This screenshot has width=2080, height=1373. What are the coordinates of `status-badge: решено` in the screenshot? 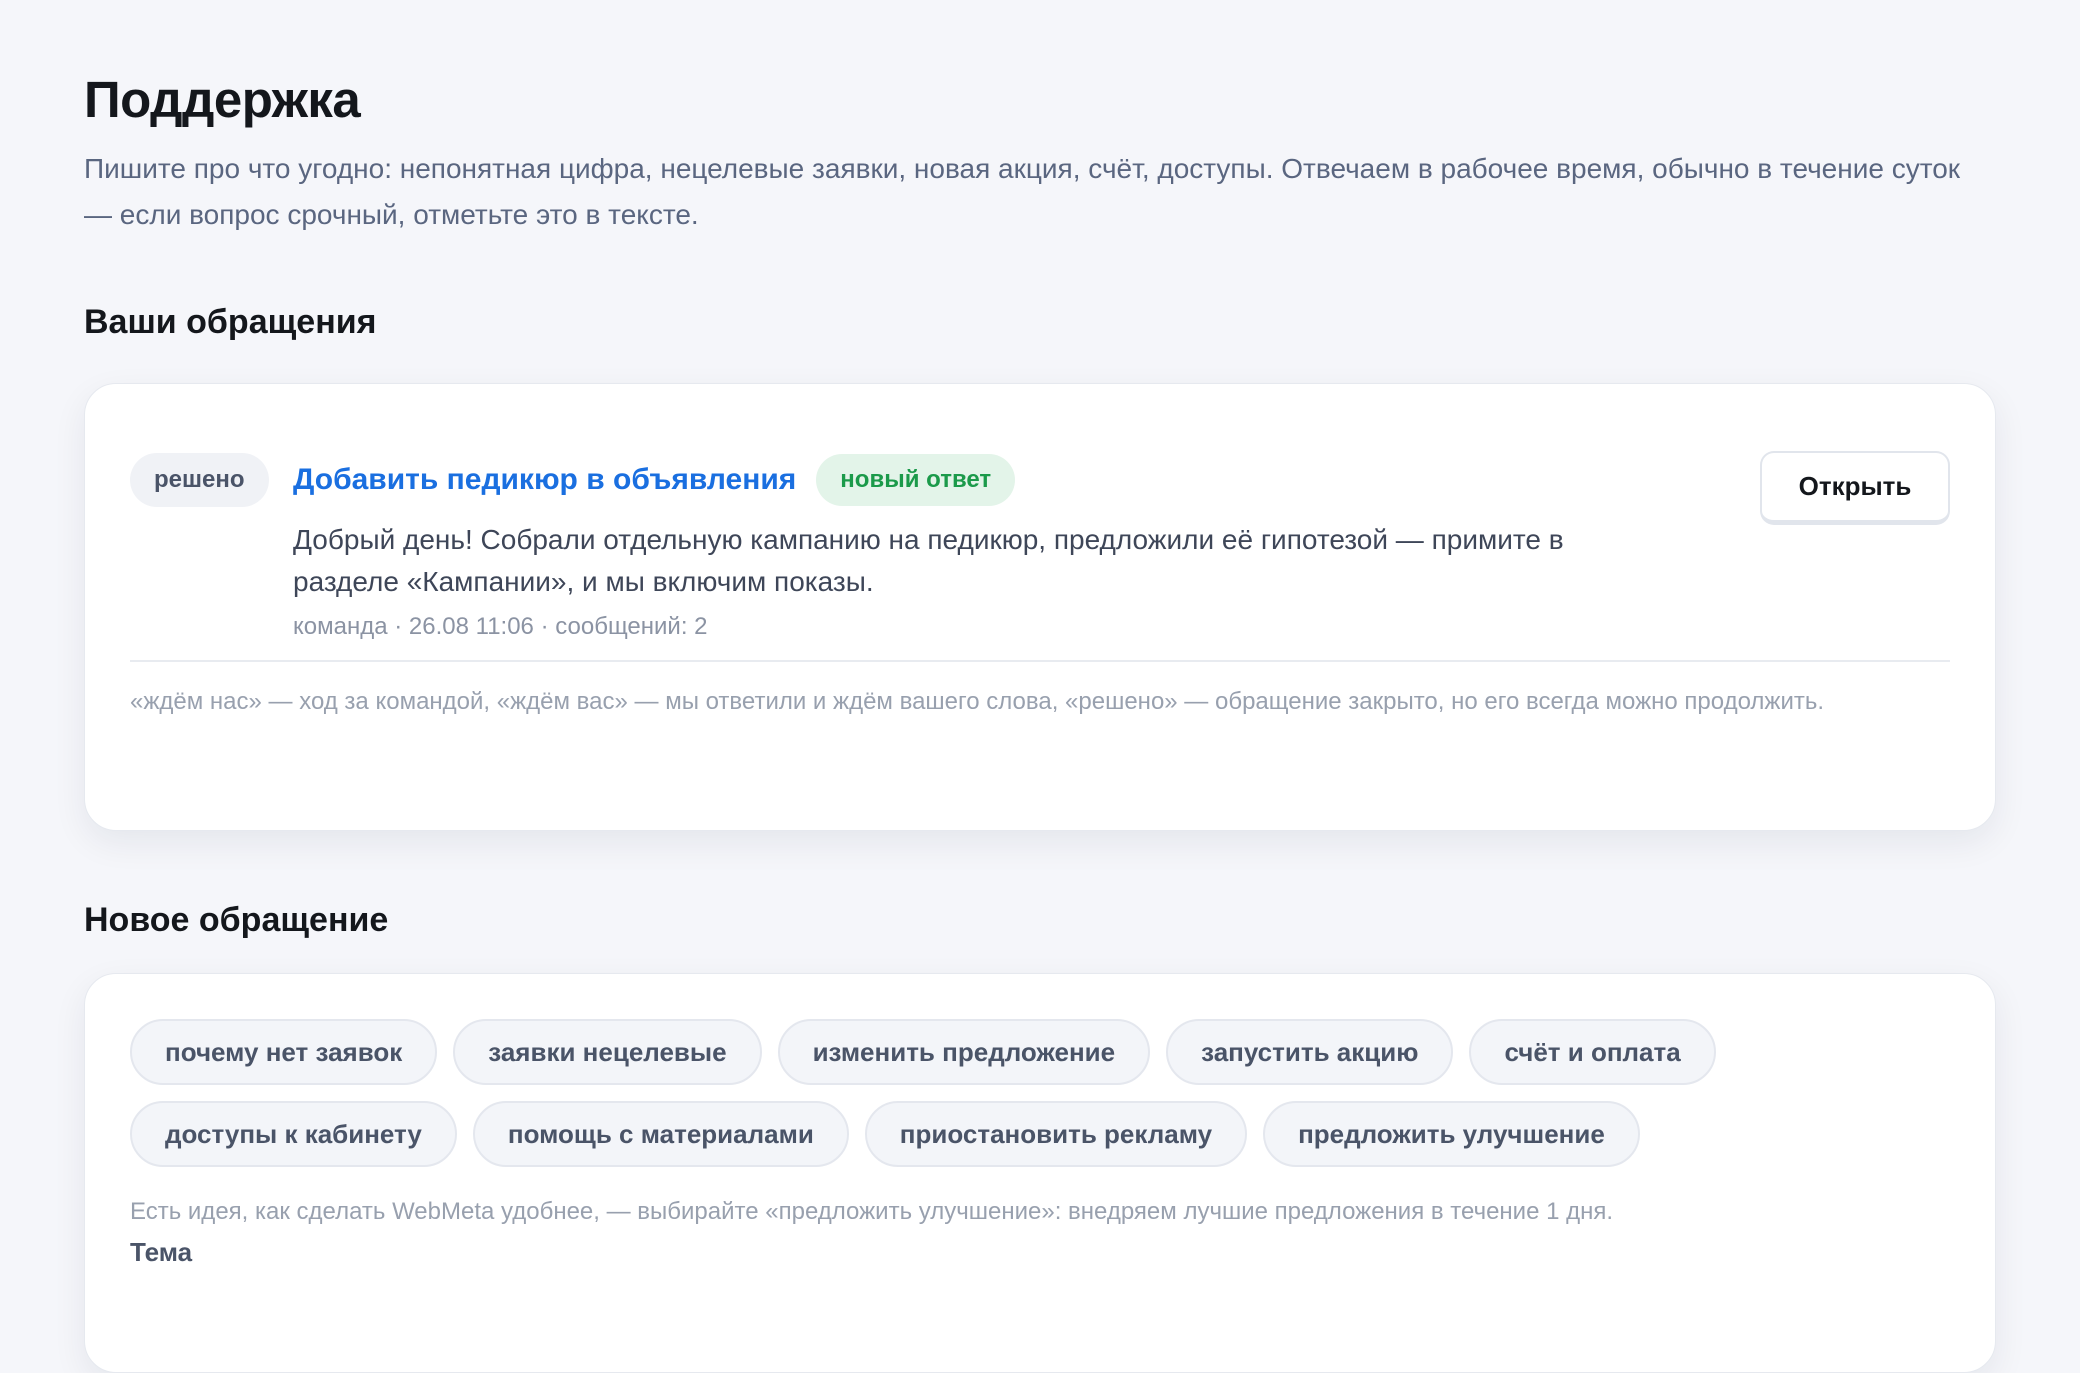 It's located at (199, 480).